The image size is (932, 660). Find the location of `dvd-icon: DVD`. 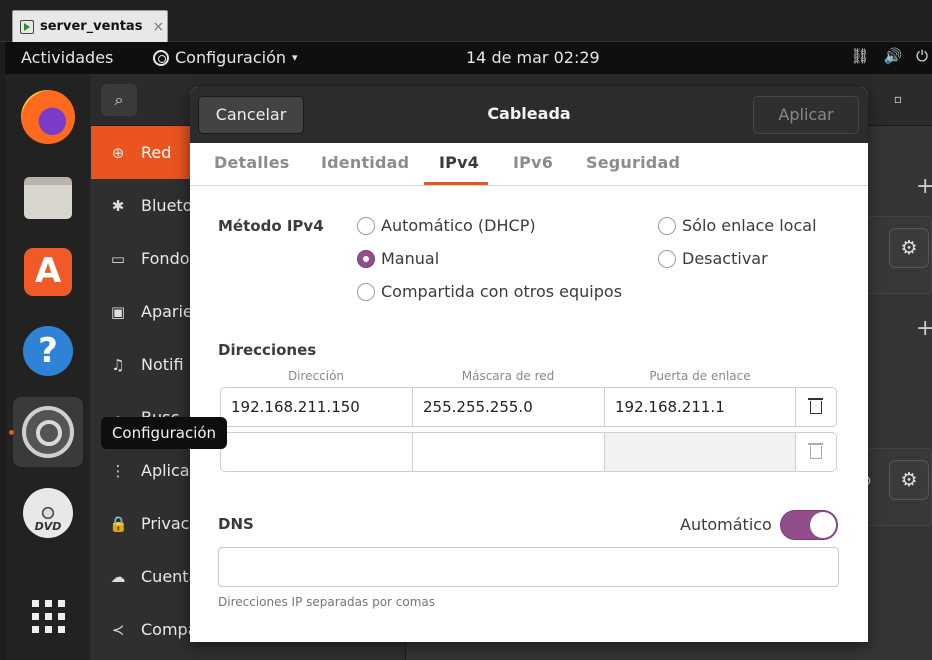

dvd-icon: DVD is located at coordinates (48, 513).